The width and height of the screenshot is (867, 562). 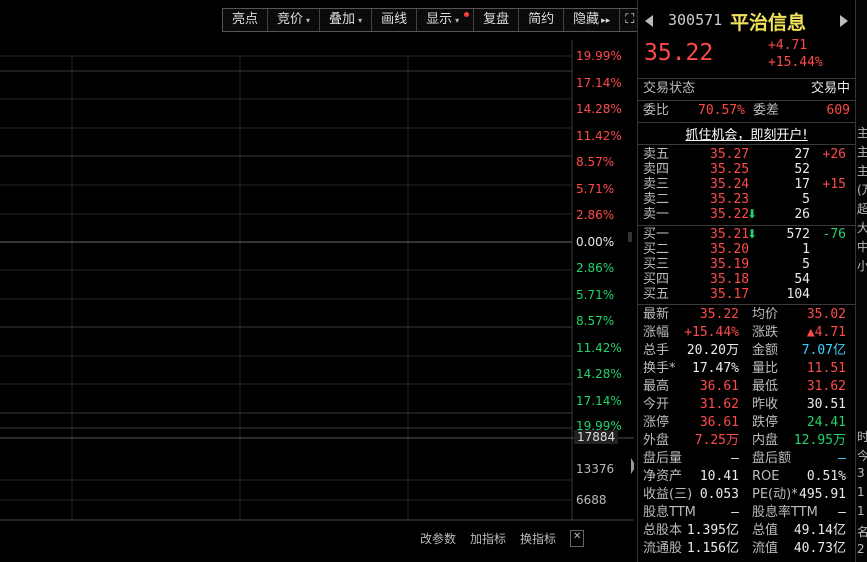 I want to click on stat-row: 涨停 36.61 跌停 24.41, so click(x=746, y=423).